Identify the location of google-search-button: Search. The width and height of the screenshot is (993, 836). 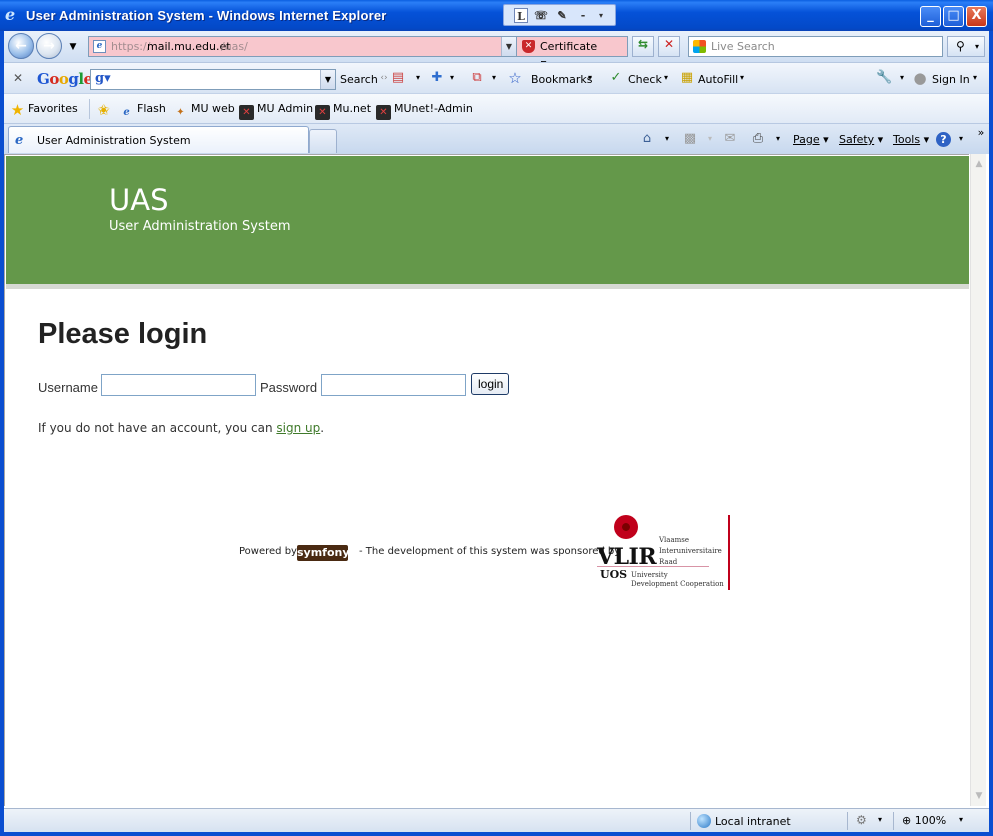
(359, 79).